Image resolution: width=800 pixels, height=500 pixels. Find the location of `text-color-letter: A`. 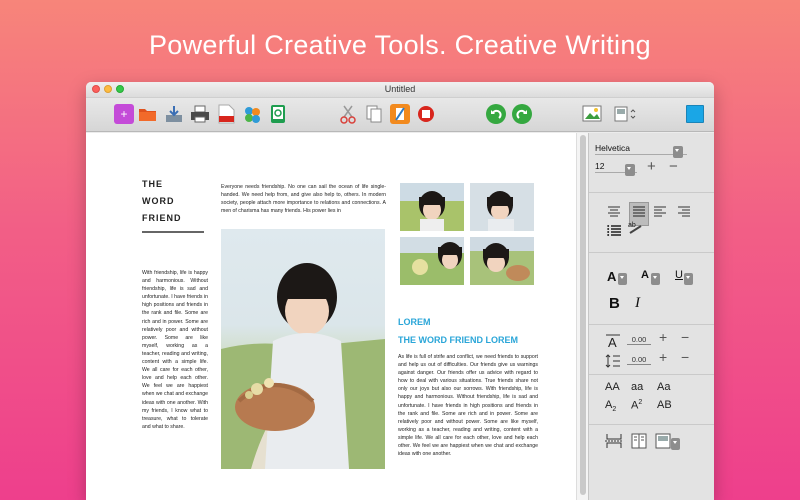

text-color-letter: A is located at coordinates (612, 276).